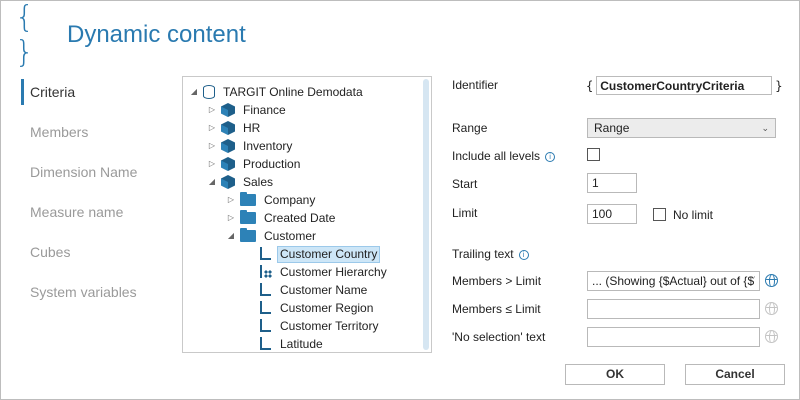 This screenshot has width=800, height=400. I want to click on range-label: Range, so click(470, 128).